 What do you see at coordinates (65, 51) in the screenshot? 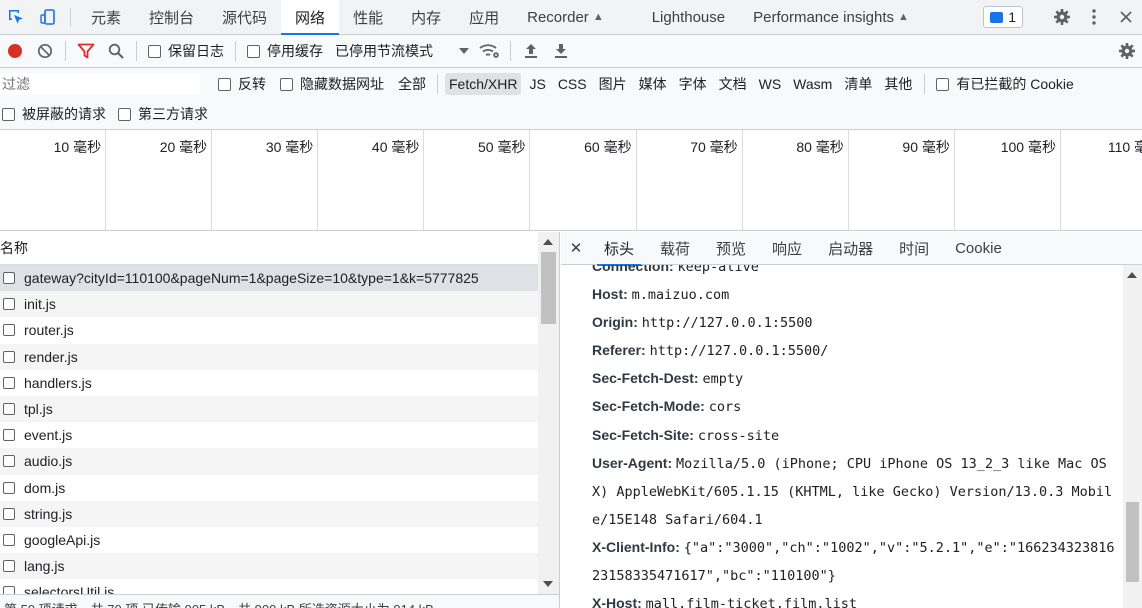
I see `divider` at bounding box center [65, 51].